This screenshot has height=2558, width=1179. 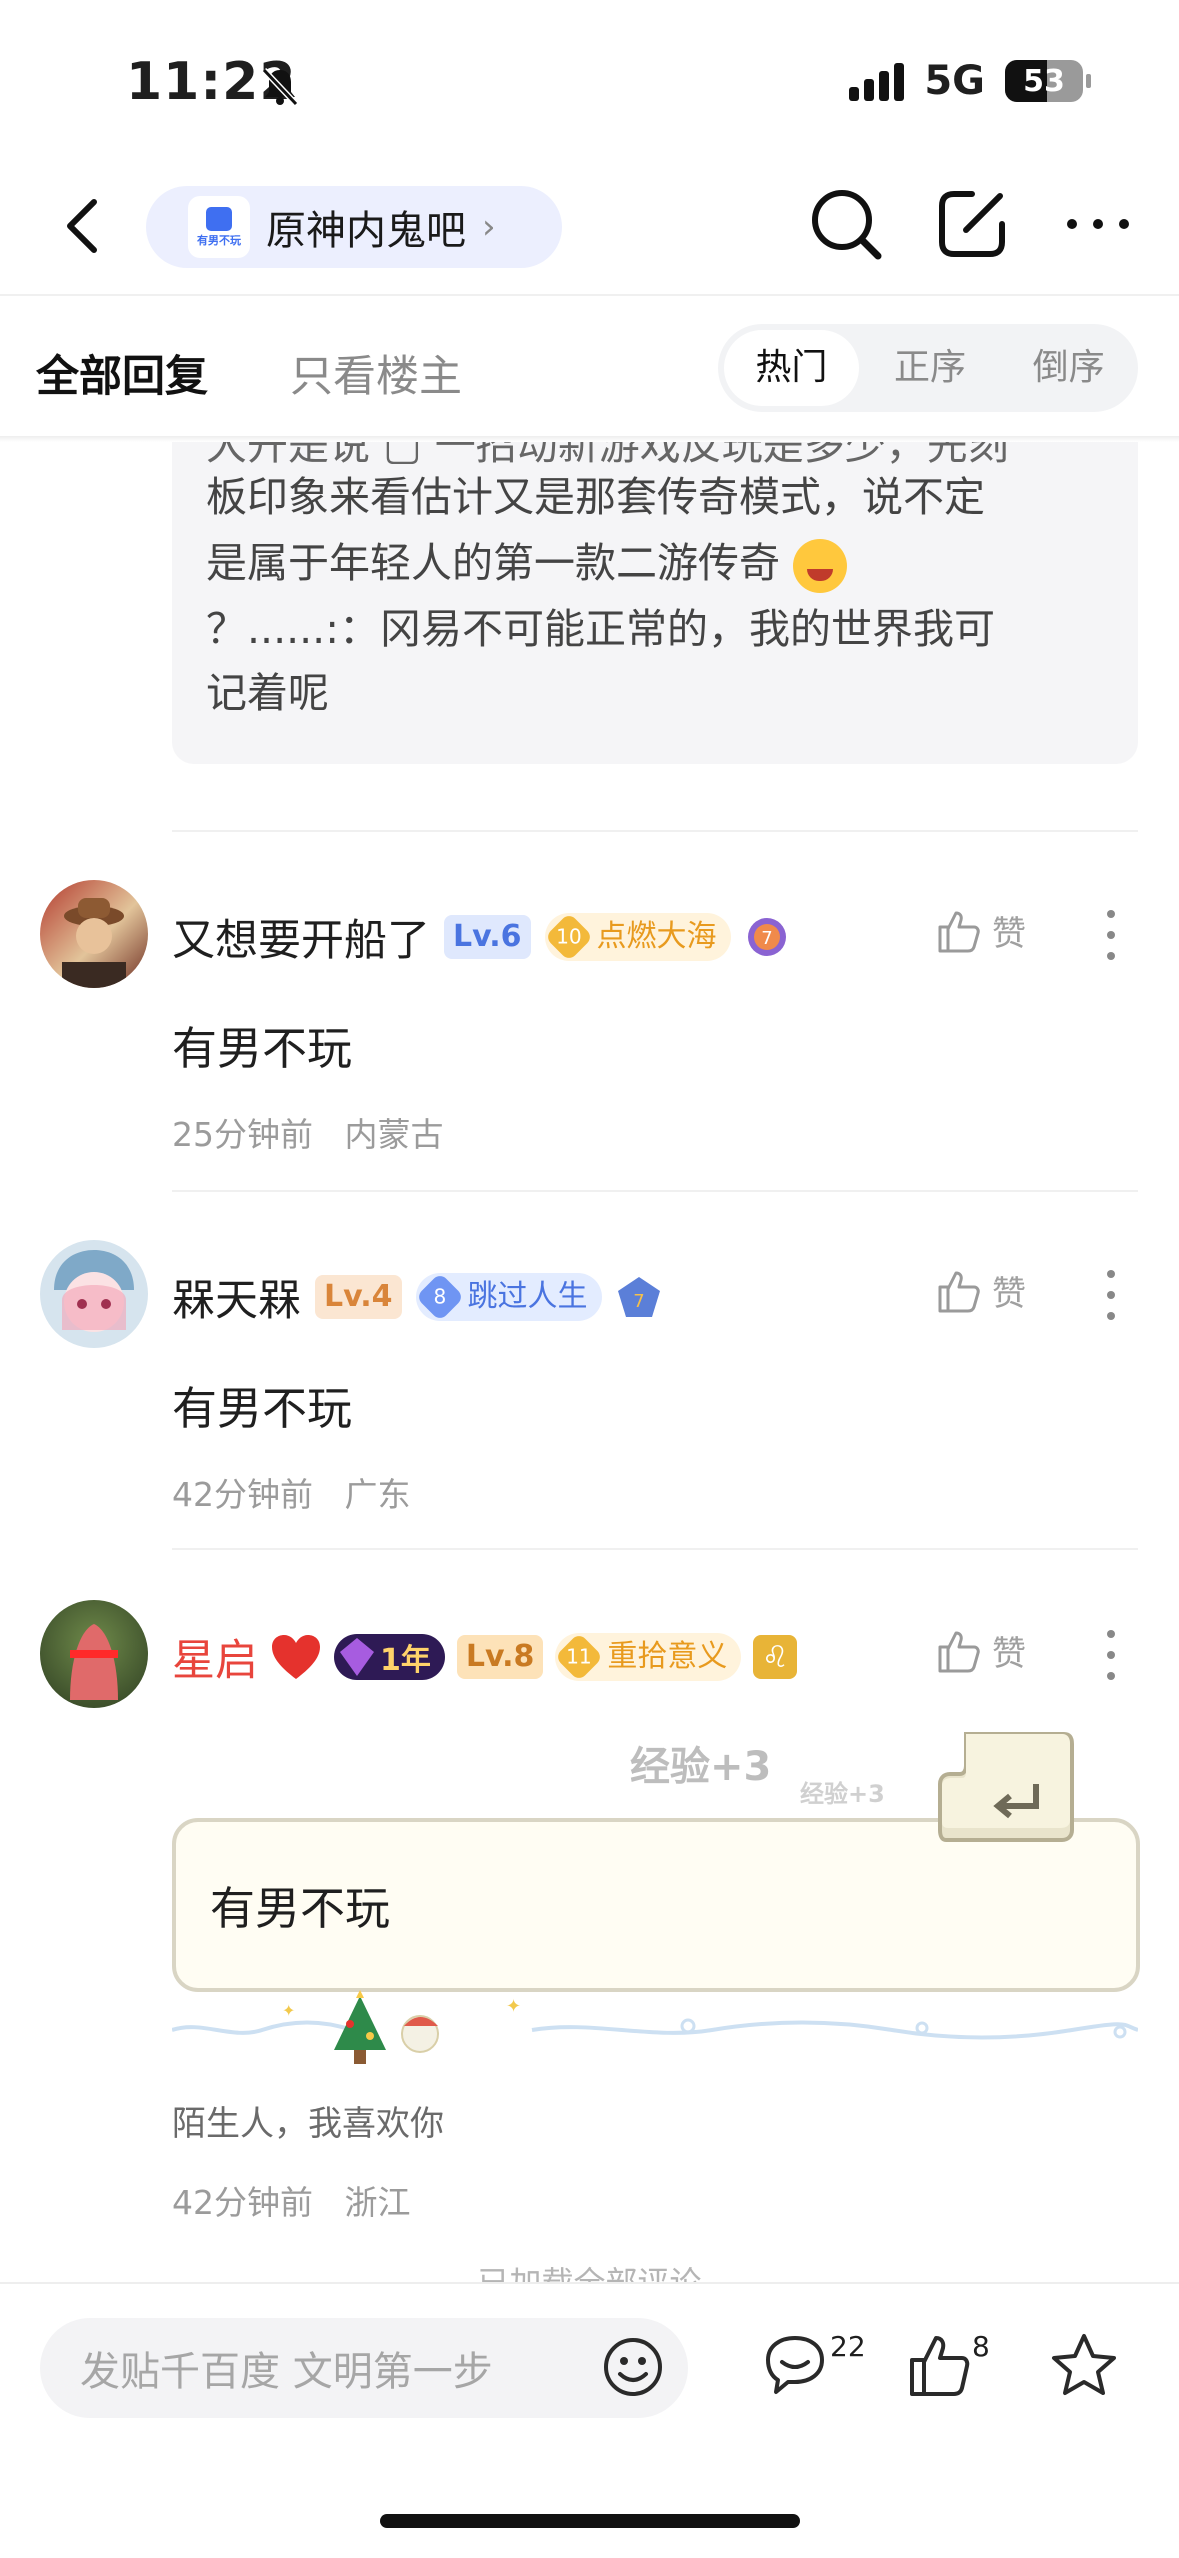 I want to click on share-icon, so click(x=972, y=224).